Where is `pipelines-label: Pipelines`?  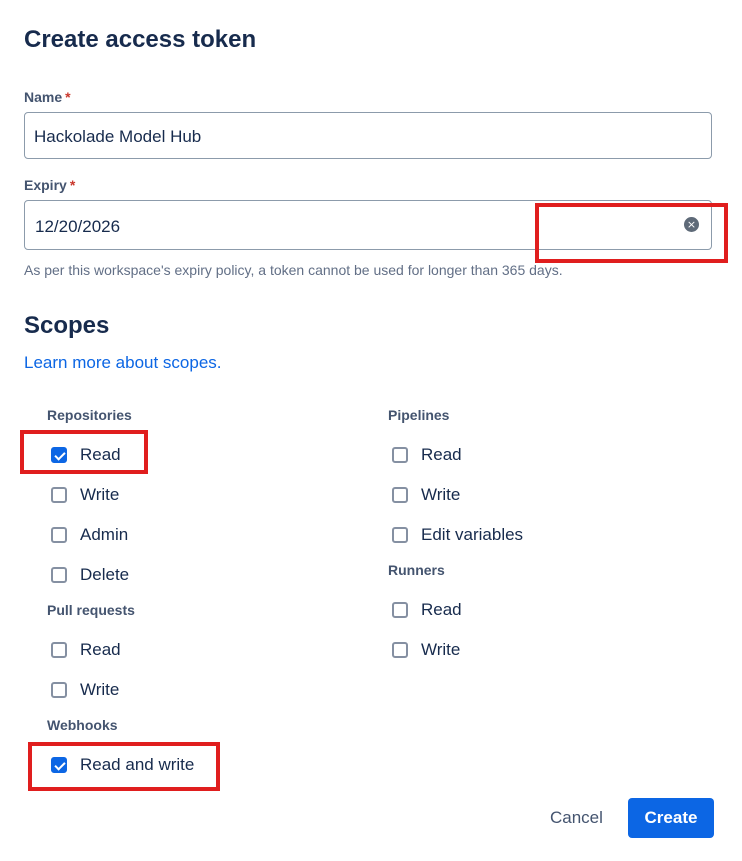 pipelines-label: Pipelines is located at coordinates (419, 415).